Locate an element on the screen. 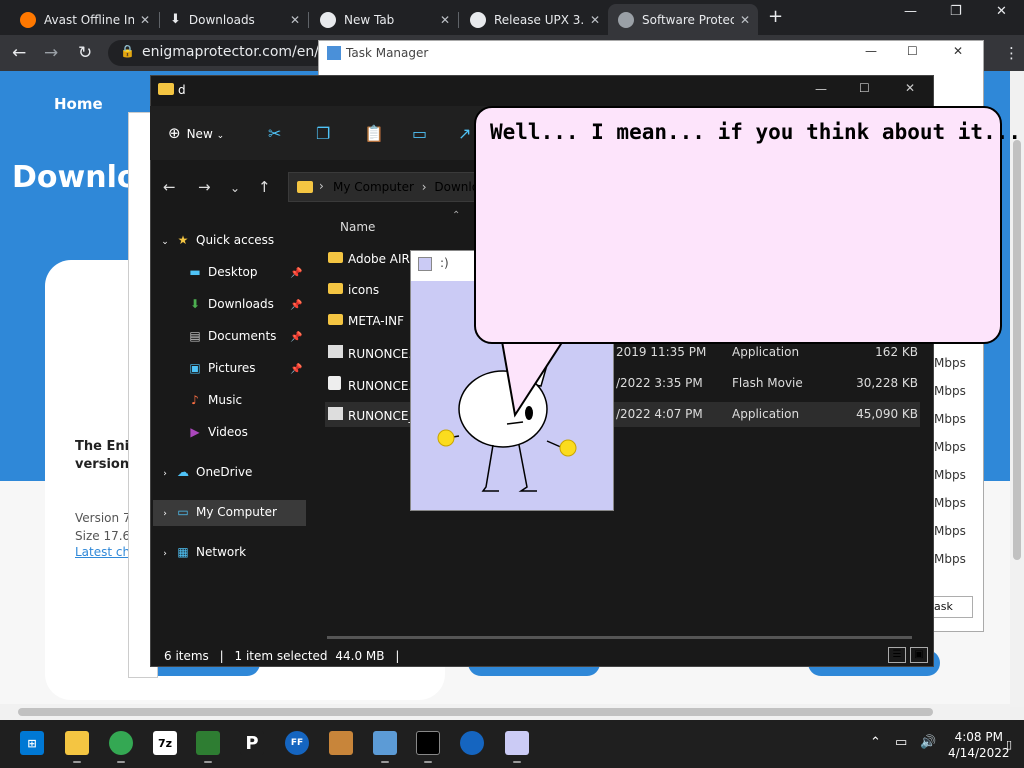  ffdec-icon: FF is located at coordinates (297, 743).